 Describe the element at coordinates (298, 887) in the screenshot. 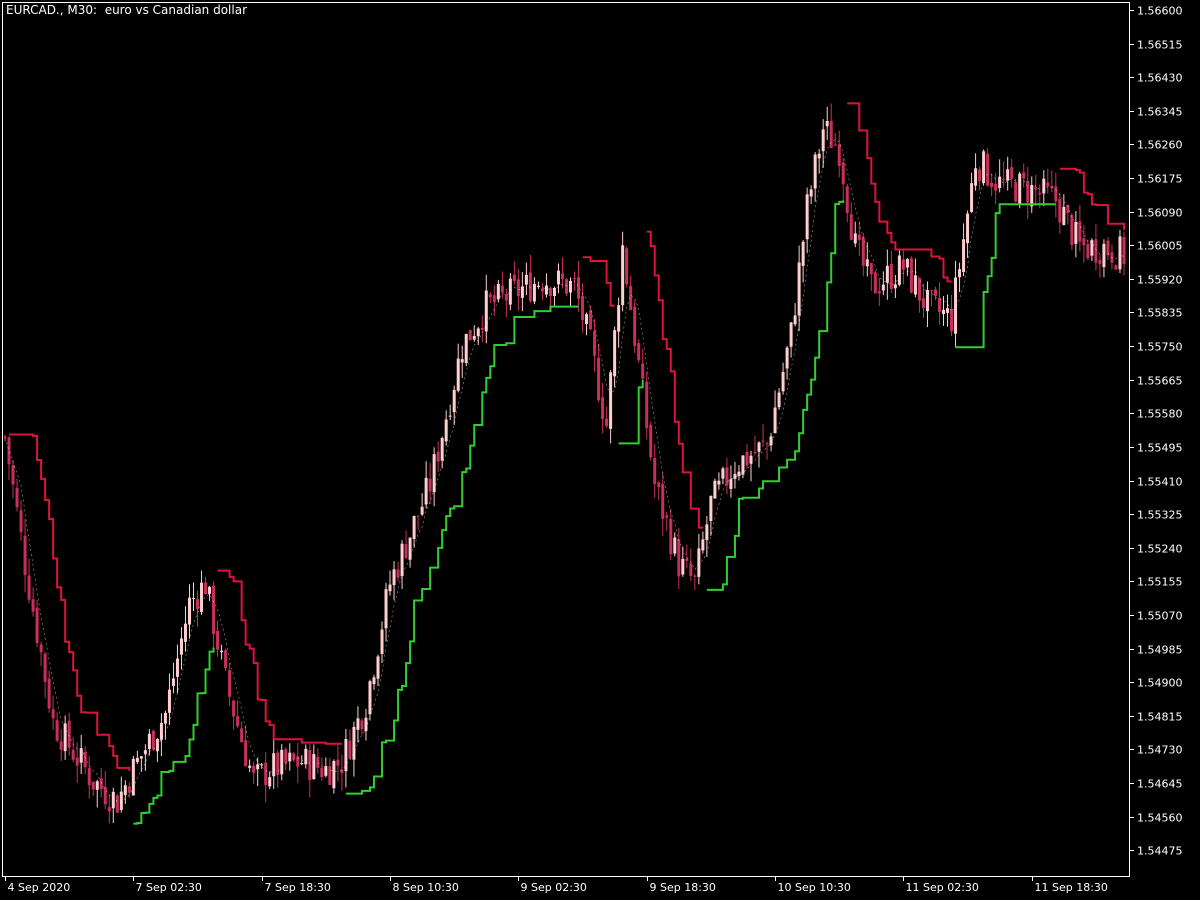

I see `x-tick-label: 7 Sep 18:30` at that location.